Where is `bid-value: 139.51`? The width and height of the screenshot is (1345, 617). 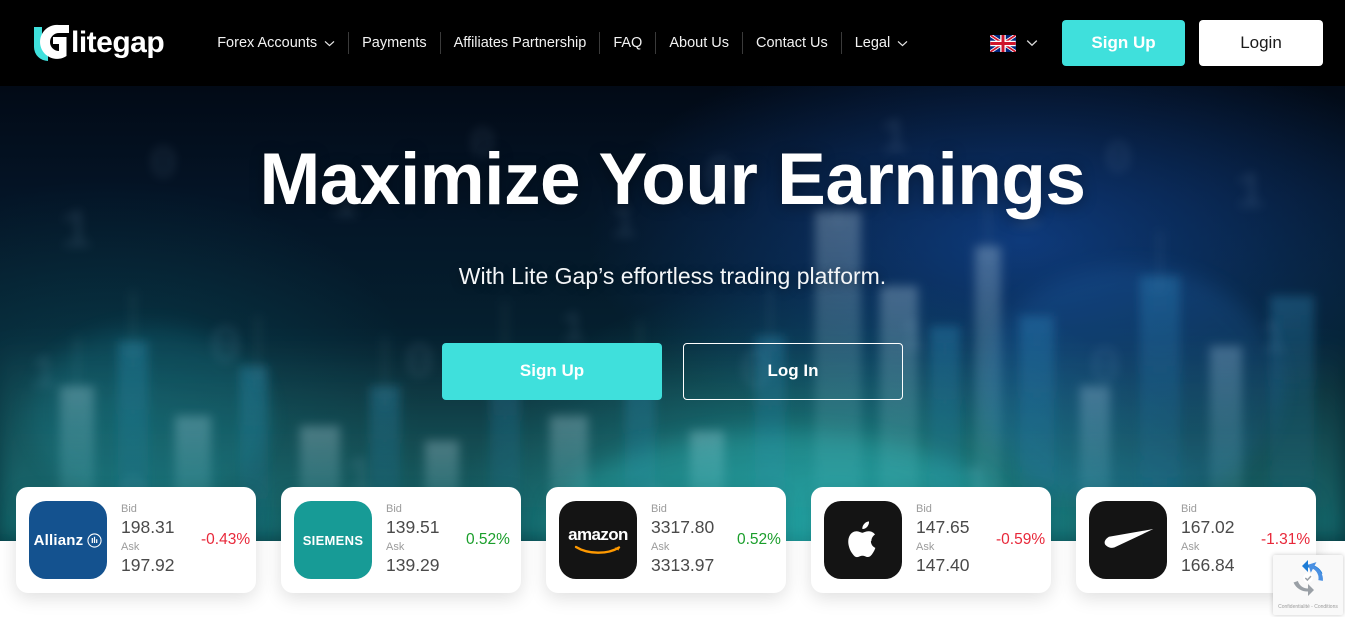 bid-value: 139.51 is located at coordinates (413, 527).